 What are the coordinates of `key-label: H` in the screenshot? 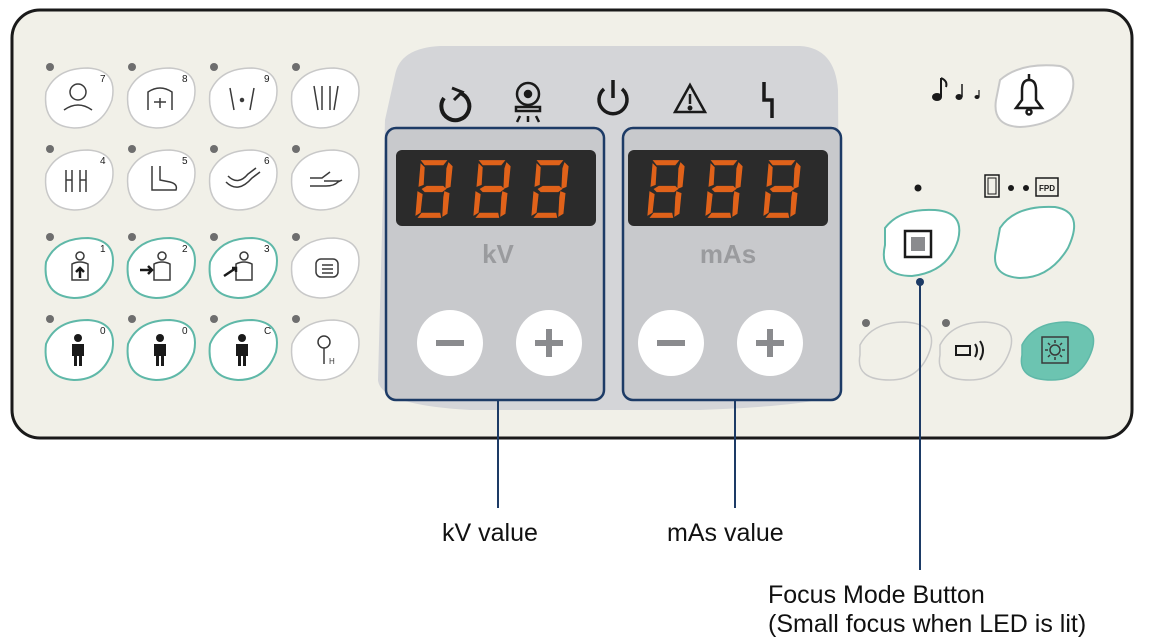 It's located at (332, 361).